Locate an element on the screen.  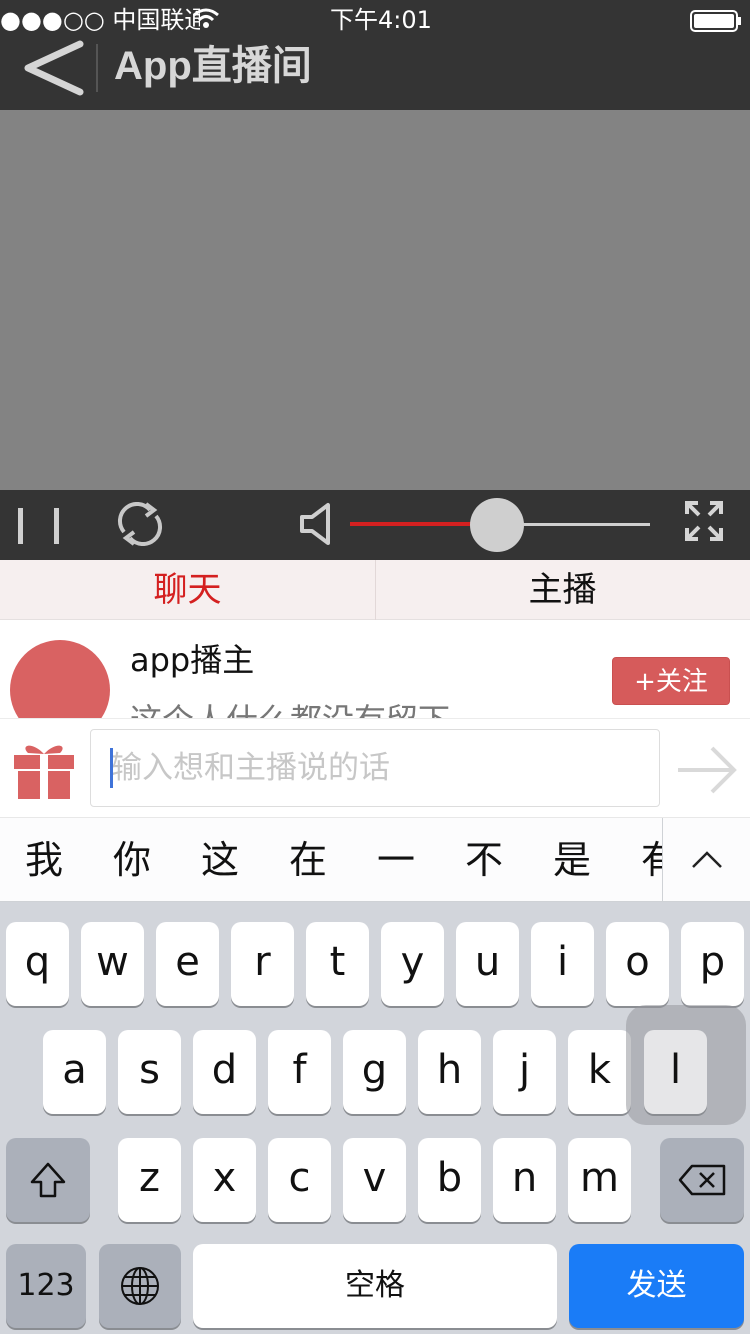
candidate-word: 是 is located at coordinates (572, 859).